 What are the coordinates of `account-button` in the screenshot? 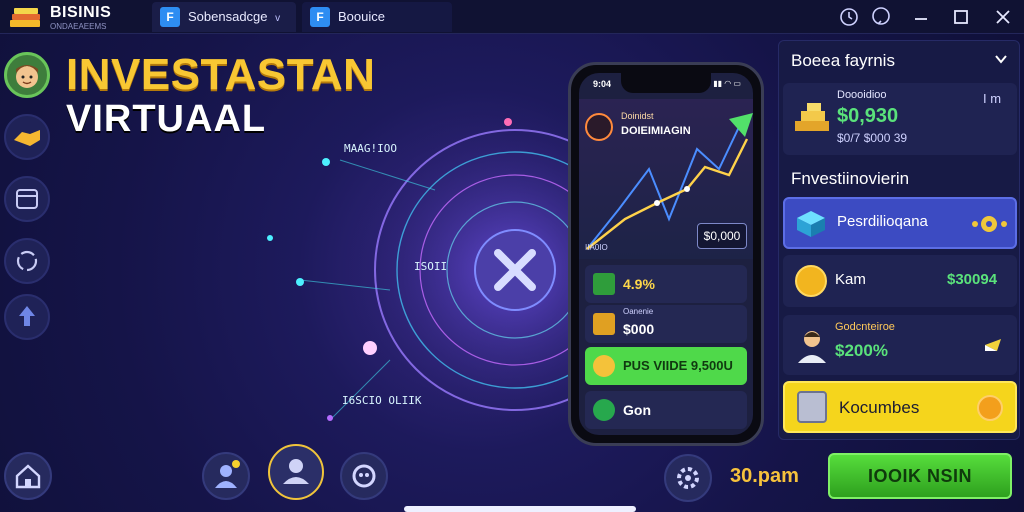 It's located at (296, 472).